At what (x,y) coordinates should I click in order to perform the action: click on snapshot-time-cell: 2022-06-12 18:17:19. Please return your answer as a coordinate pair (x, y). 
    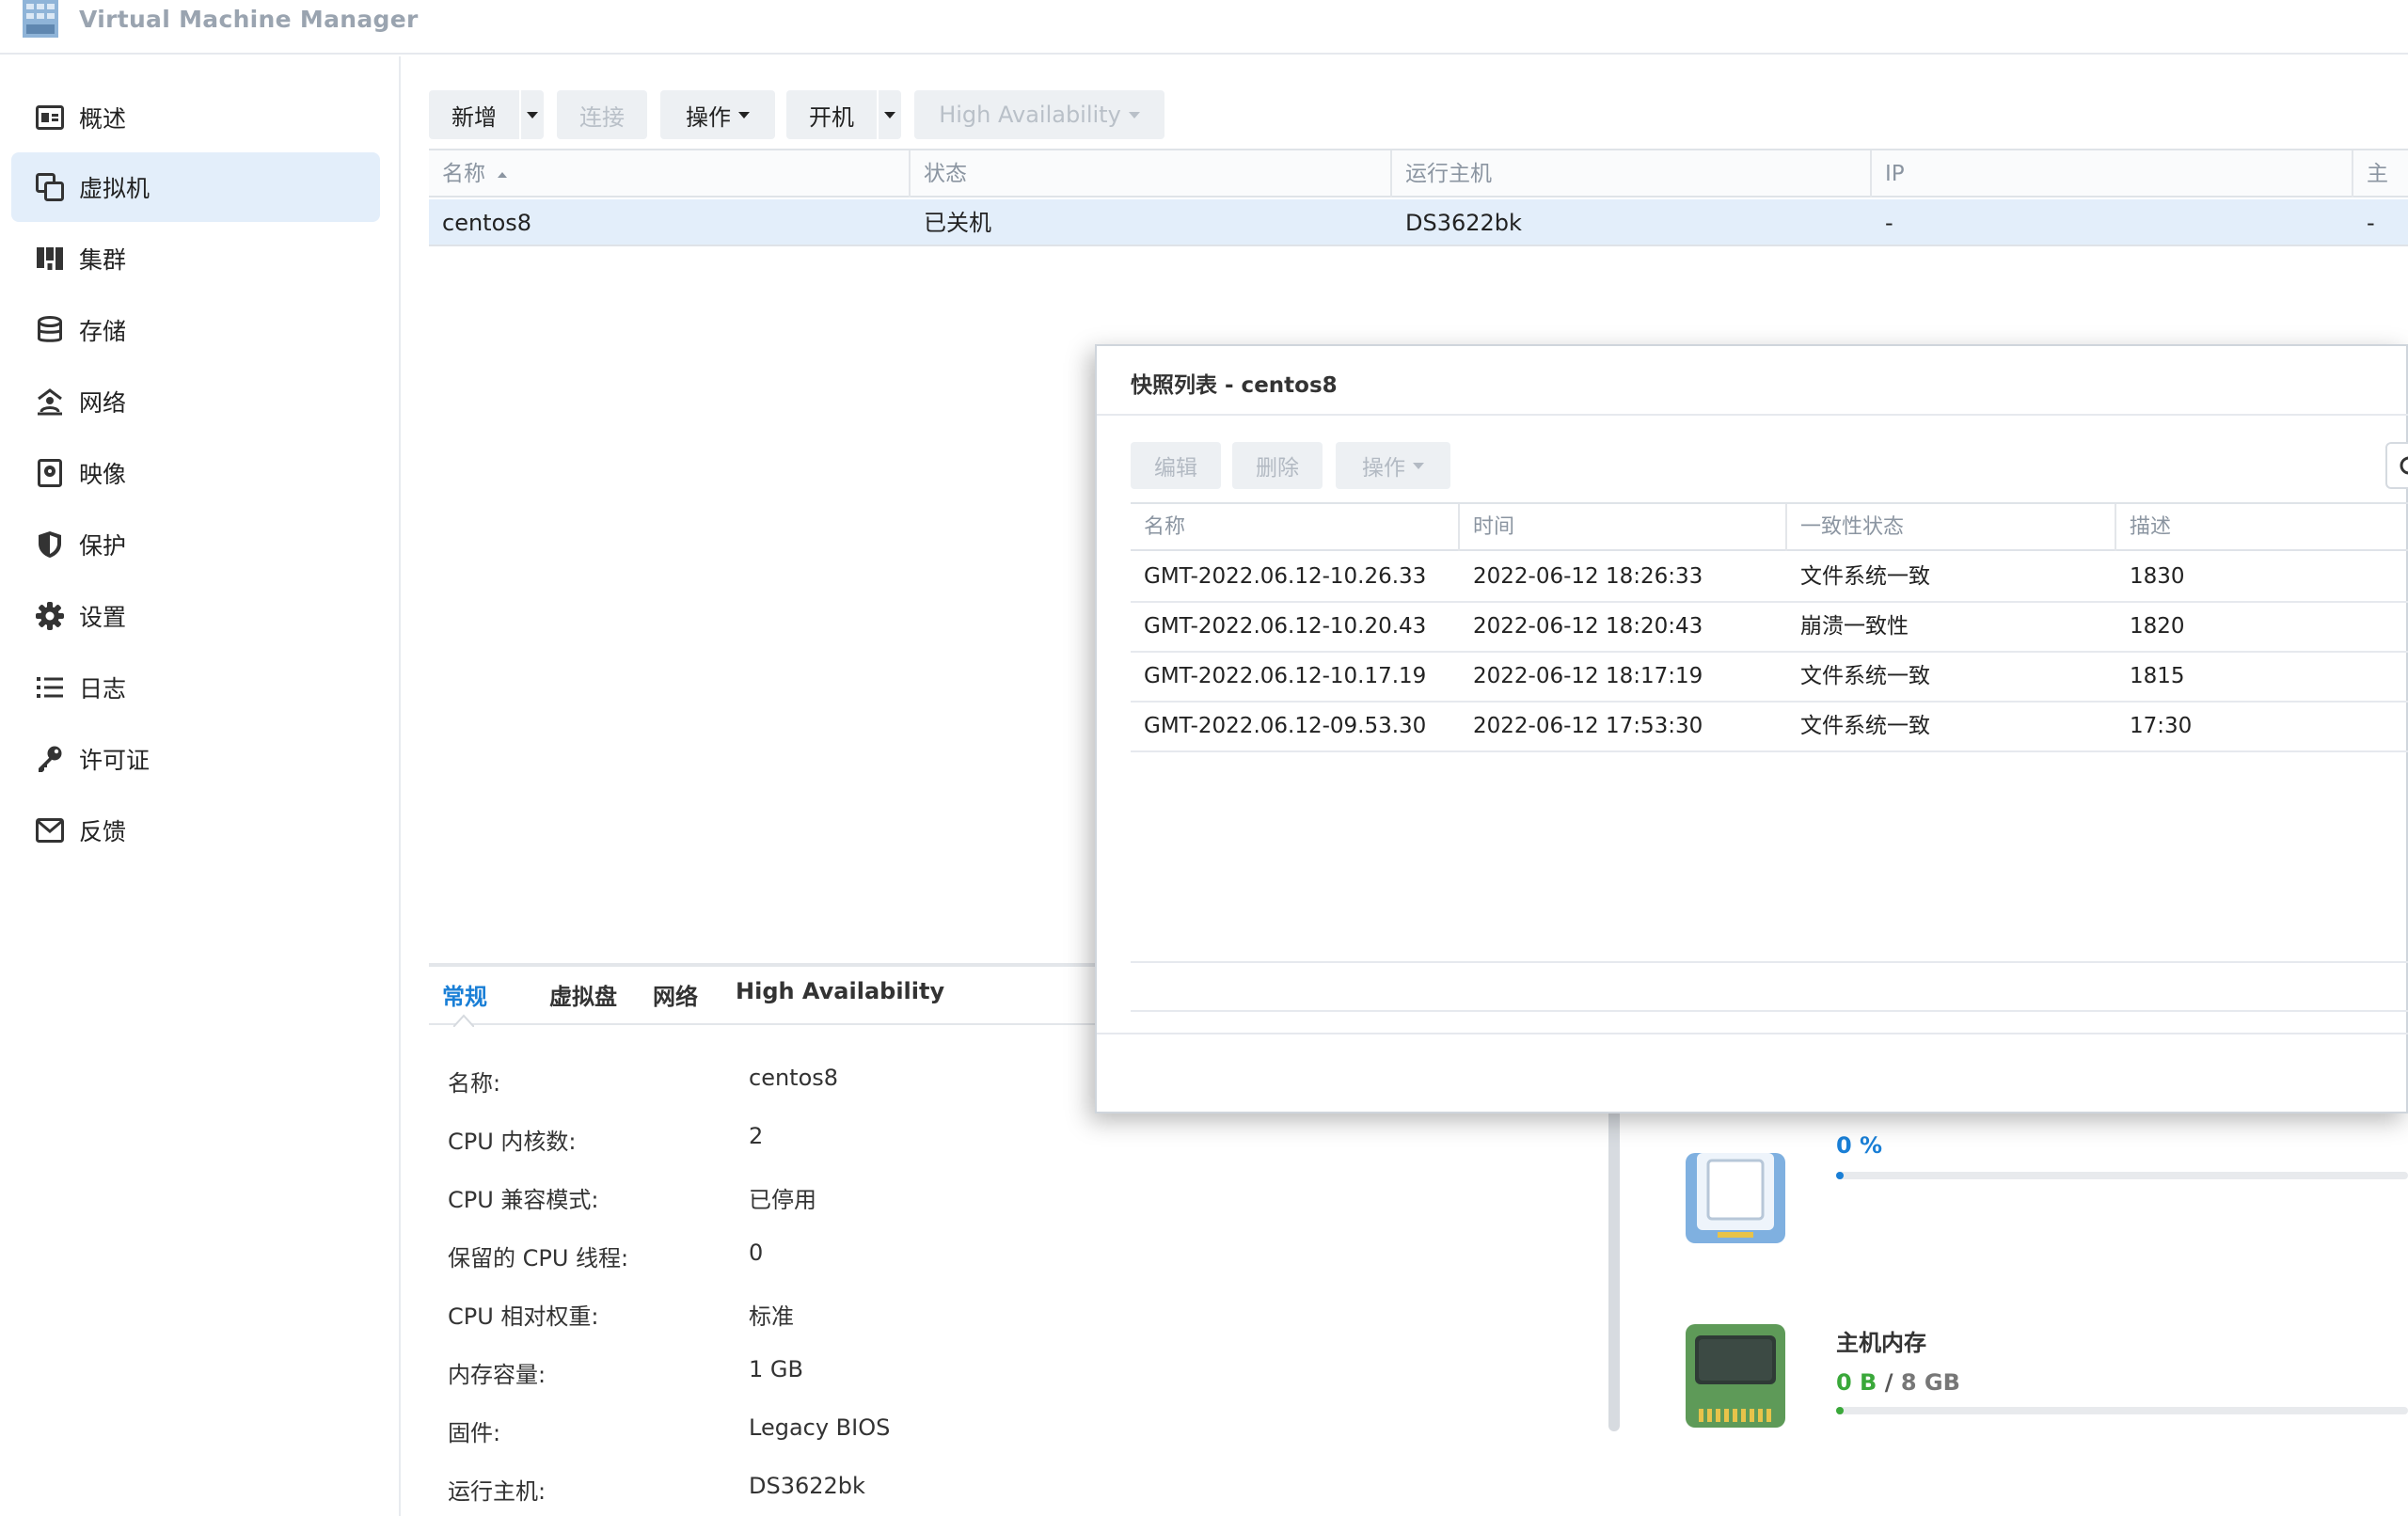
    Looking at the image, I should click on (1588, 676).